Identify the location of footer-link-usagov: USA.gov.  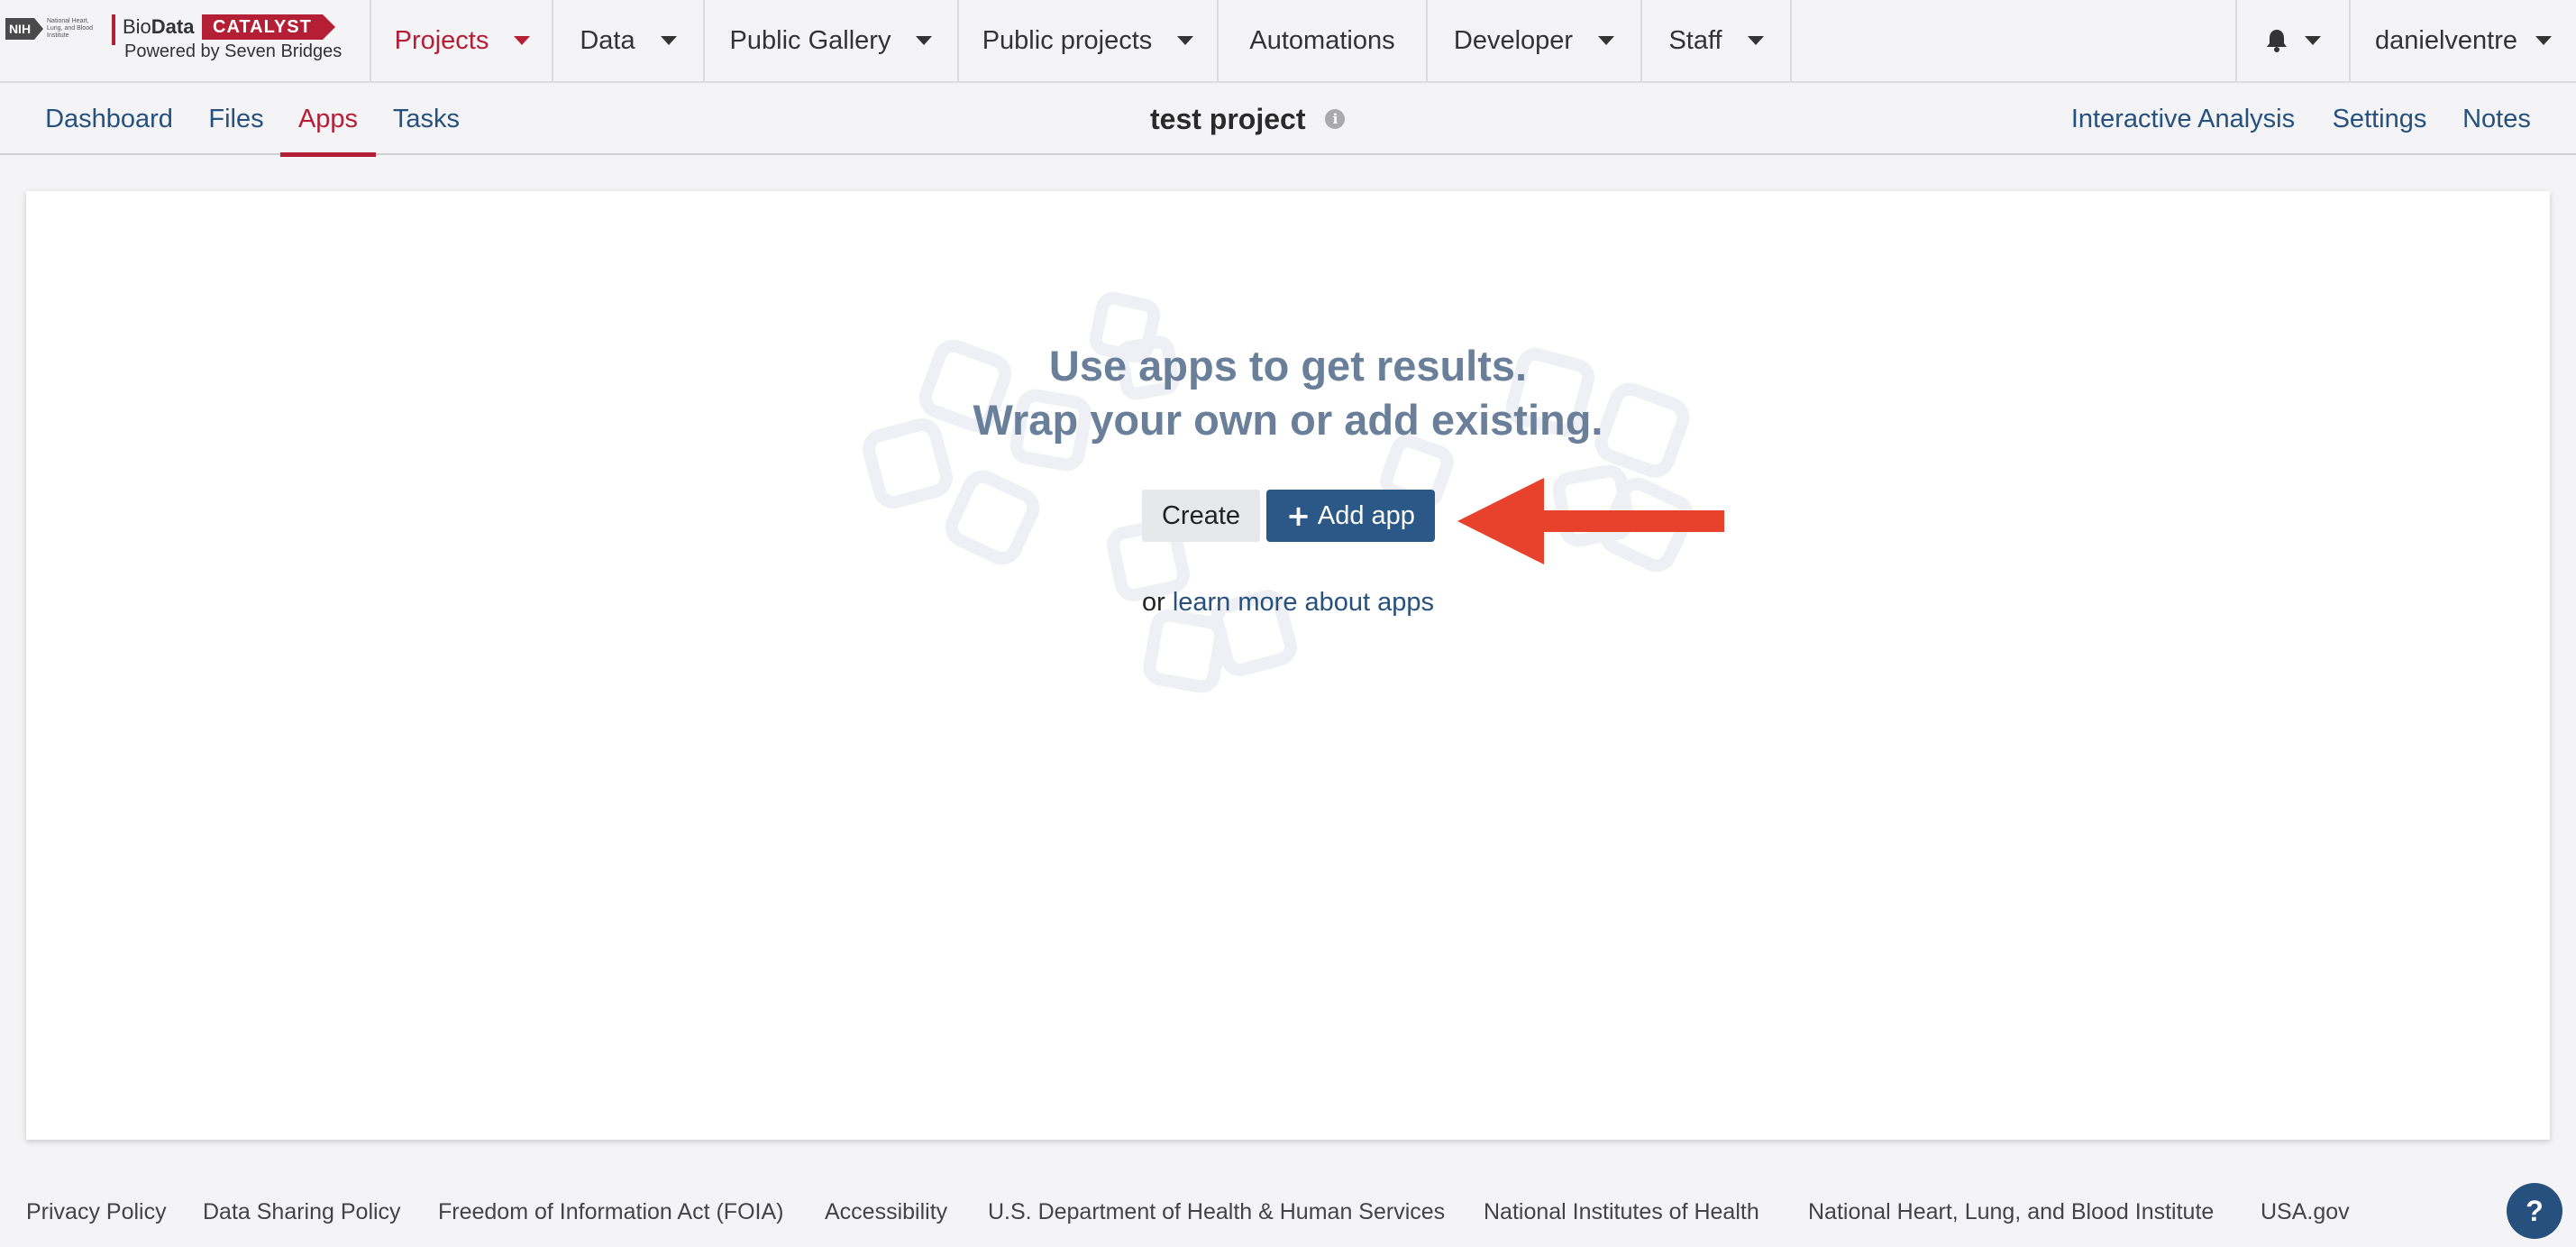
(2305, 1212).